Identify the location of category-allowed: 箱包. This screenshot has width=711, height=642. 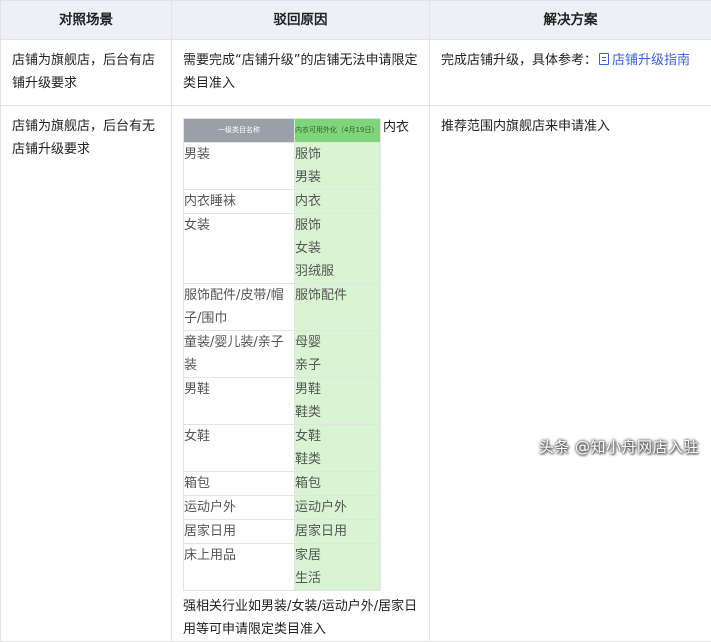
(338, 484).